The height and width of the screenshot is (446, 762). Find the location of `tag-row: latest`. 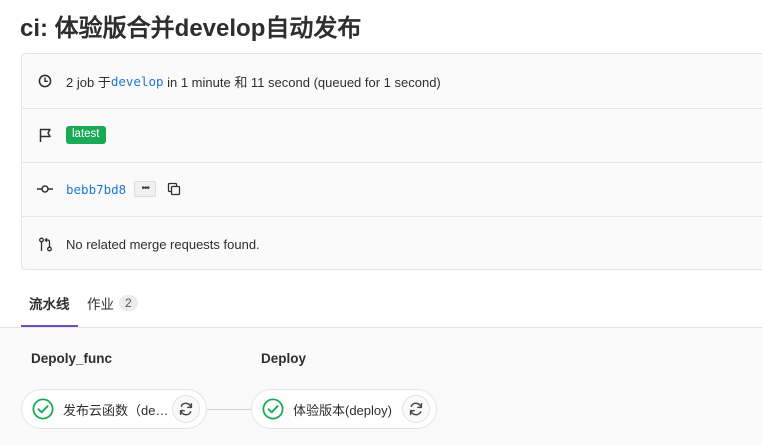

tag-row: latest is located at coordinates (392, 135).